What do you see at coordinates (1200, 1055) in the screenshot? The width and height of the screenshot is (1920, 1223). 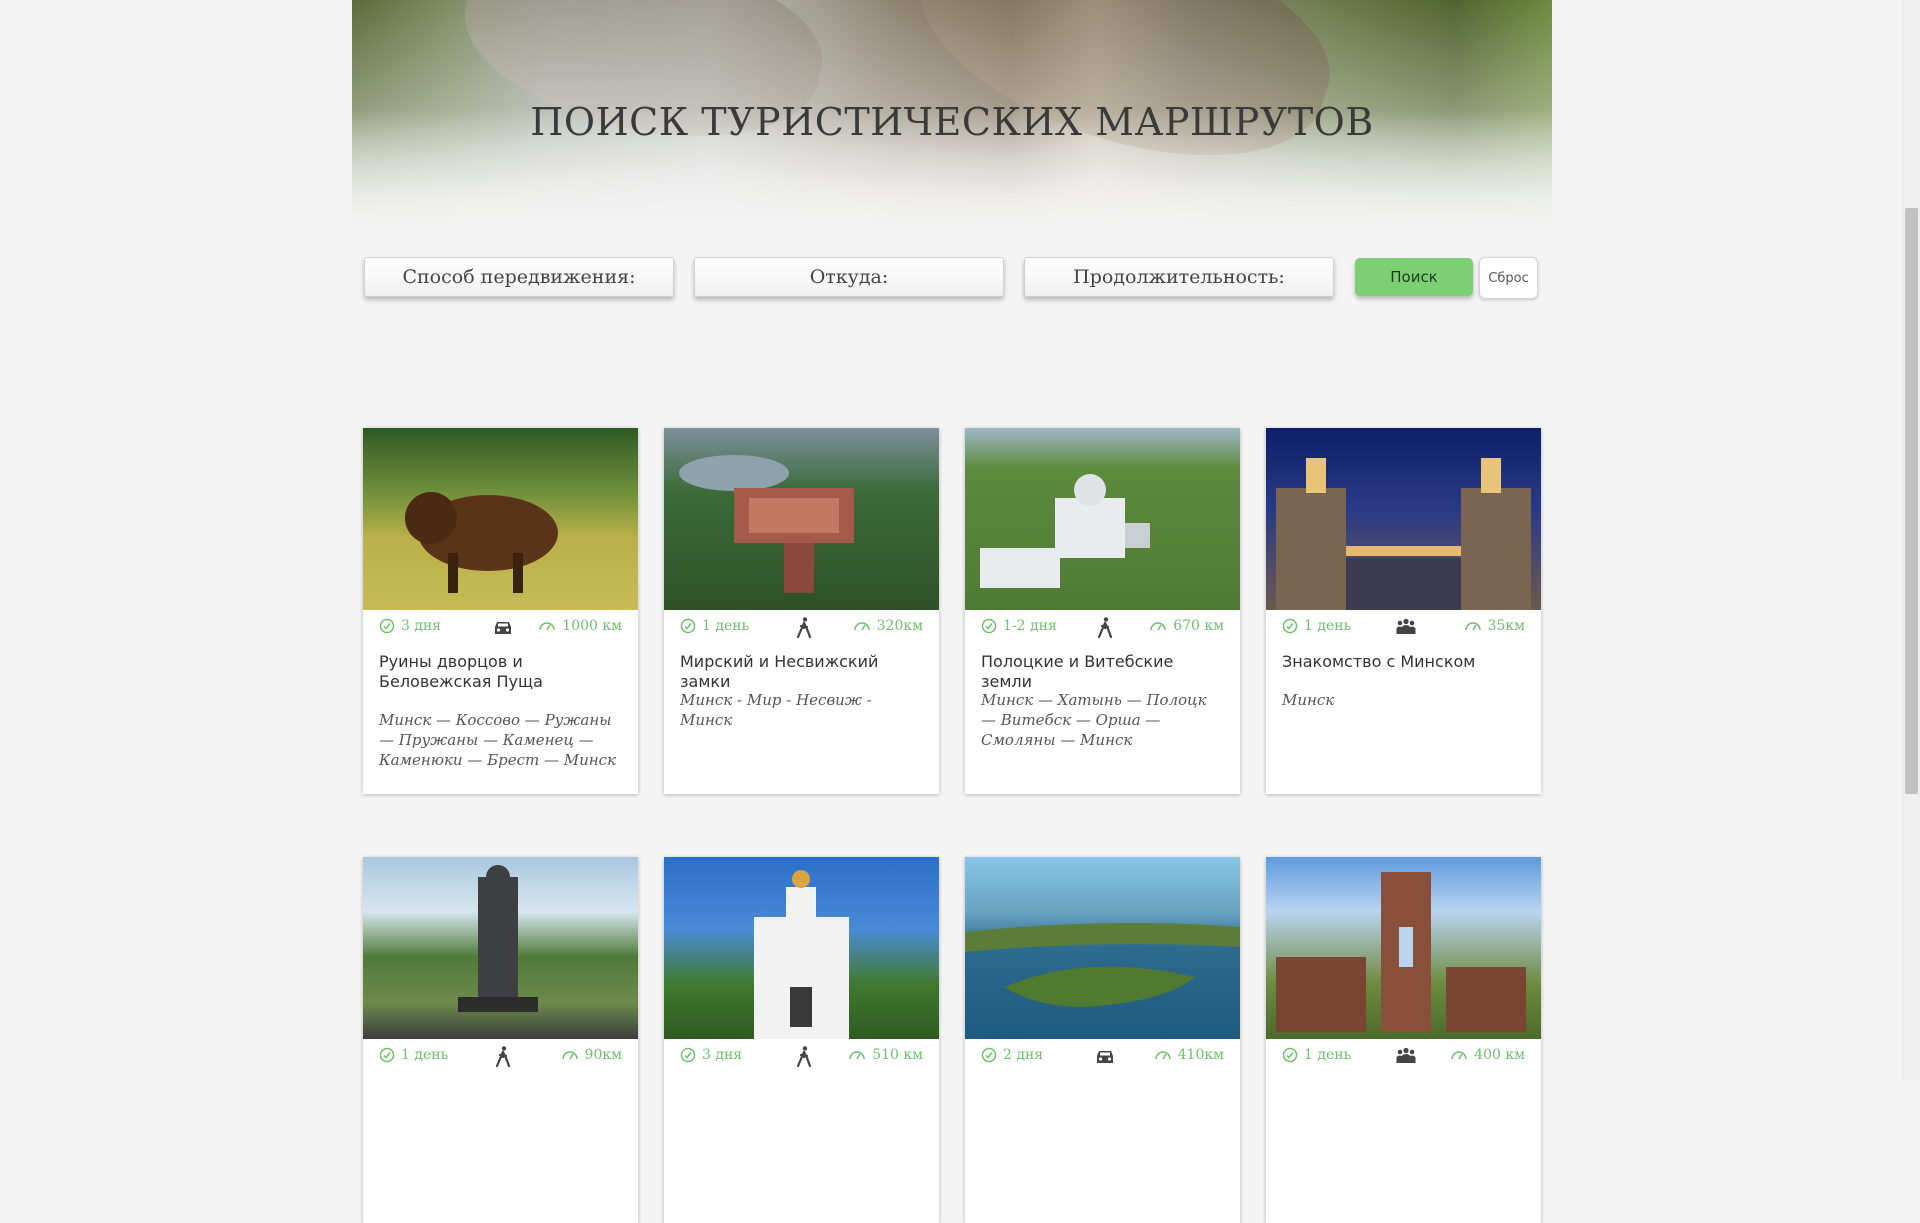 I see `route-distance: 410км` at bounding box center [1200, 1055].